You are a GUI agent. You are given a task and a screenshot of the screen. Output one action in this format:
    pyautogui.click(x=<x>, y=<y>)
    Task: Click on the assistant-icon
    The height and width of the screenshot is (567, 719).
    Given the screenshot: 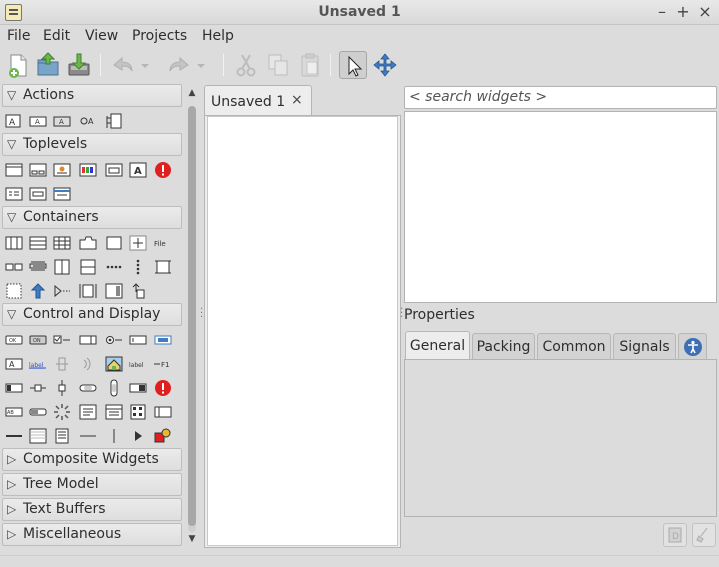 What is the action you would take?
    pyautogui.click(x=38, y=194)
    